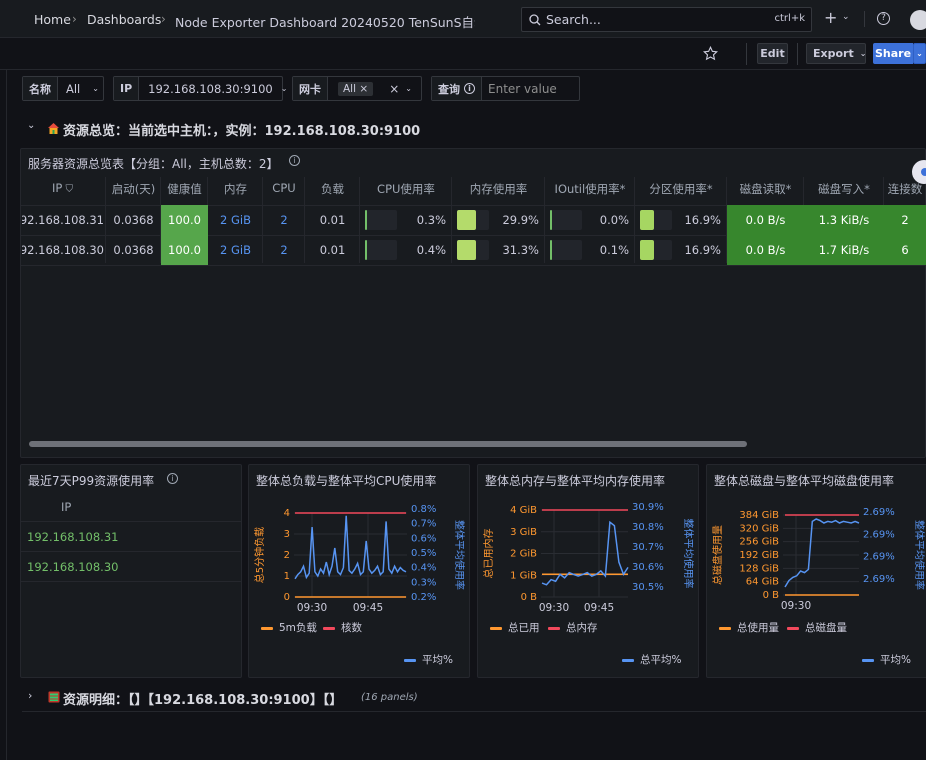 The image size is (926, 760). I want to click on legend-label: 核数, so click(351, 627).